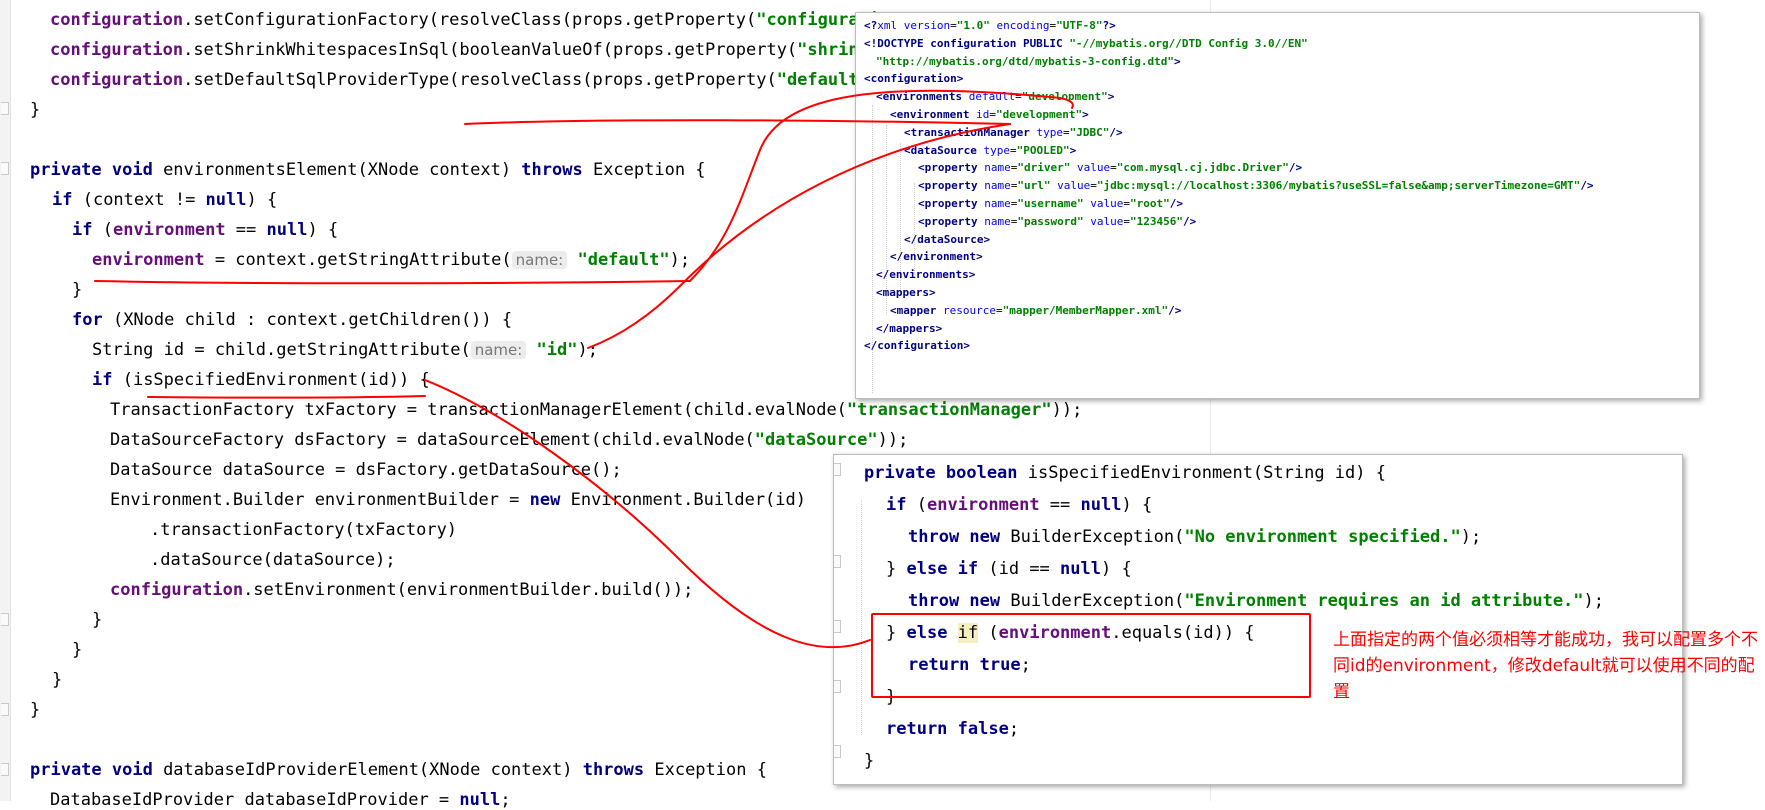 This screenshot has width=1765, height=810. Describe the element at coordinates (539, 260) in the screenshot. I see `parameter-hint: name:` at that location.